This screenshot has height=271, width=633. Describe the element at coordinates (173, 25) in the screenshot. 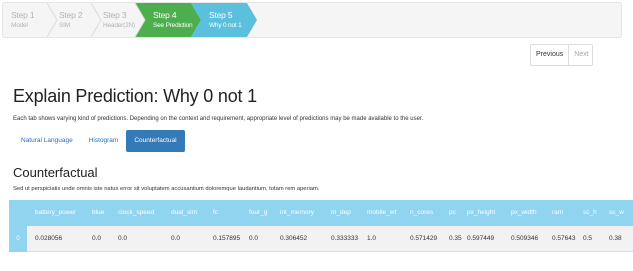

I see `step-4-sub: See Prediction` at that location.